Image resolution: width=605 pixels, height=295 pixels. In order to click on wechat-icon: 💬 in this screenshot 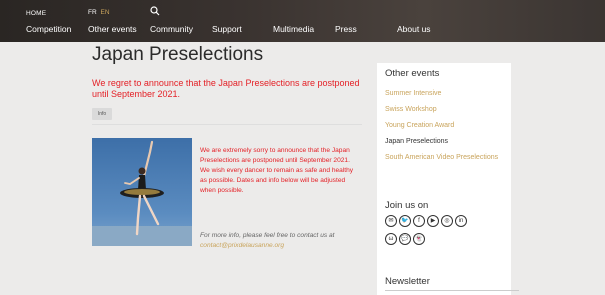, I will do `click(405, 239)`.